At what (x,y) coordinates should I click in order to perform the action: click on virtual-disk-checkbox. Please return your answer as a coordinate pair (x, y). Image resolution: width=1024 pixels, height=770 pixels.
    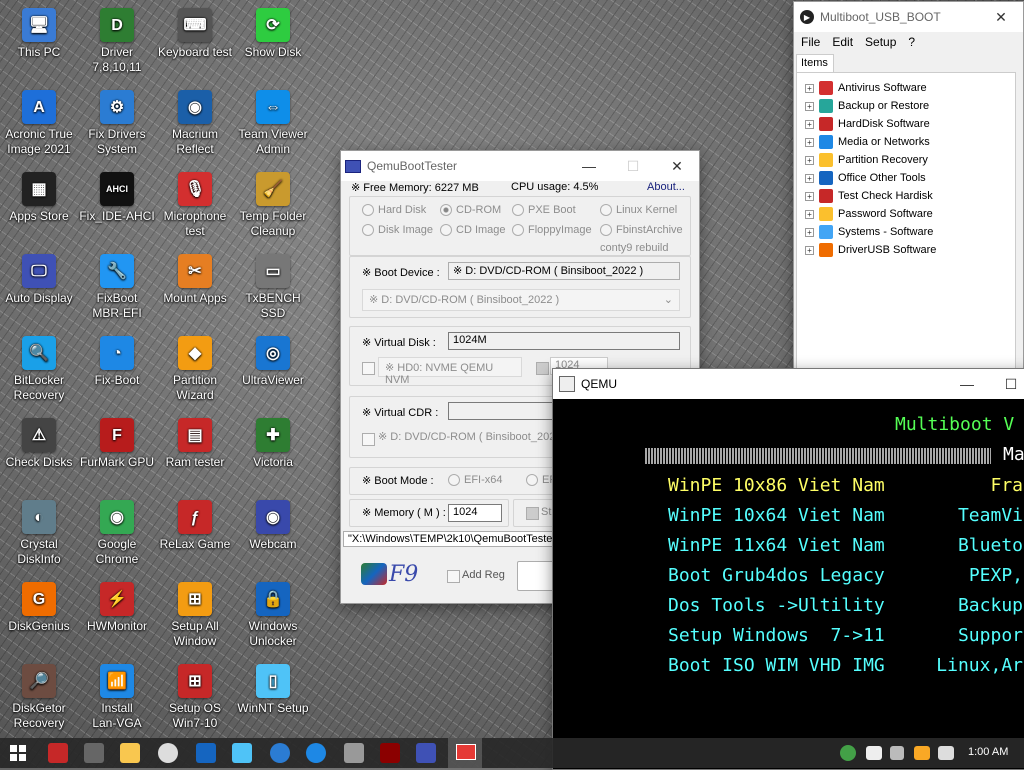
    Looking at the image, I should click on (368, 368).